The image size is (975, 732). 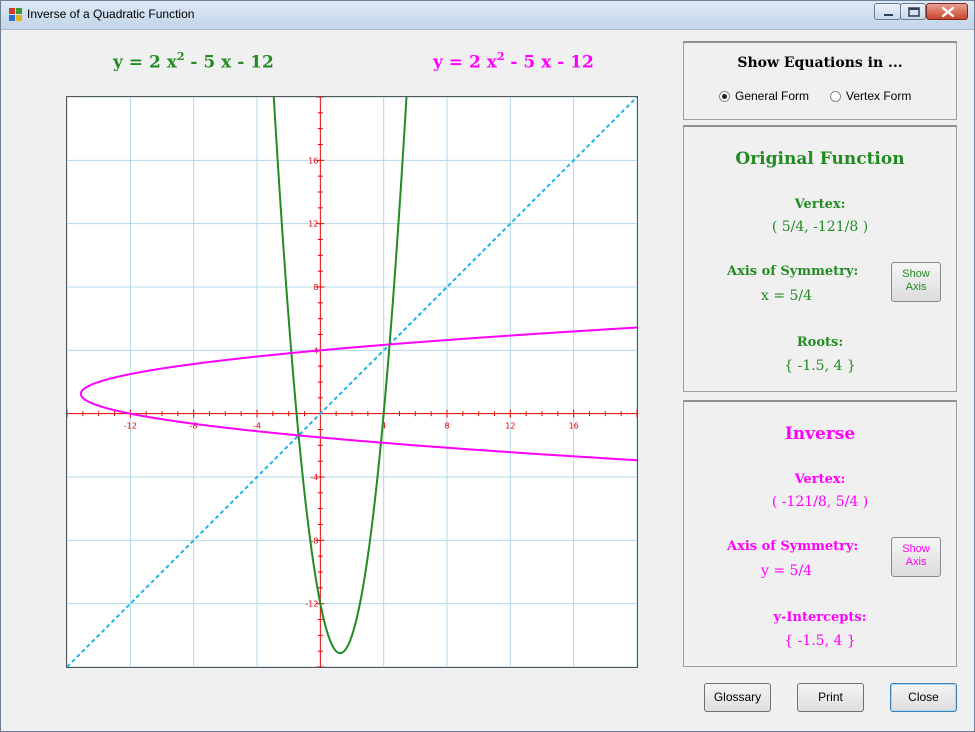 I want to click on x-tick-label: -4, so click(x=257, y=426).